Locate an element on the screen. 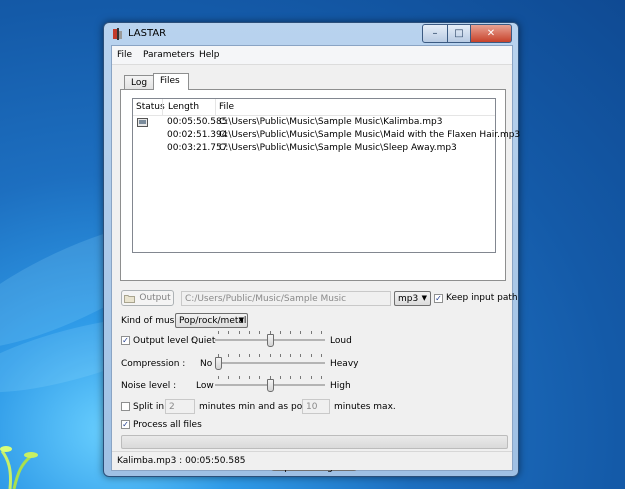 Image resolution: width=625 pixels, height=489 pixels. output-path-field: C:/Users/Public/Music/Sample Music is located at coordinates (286, 298).